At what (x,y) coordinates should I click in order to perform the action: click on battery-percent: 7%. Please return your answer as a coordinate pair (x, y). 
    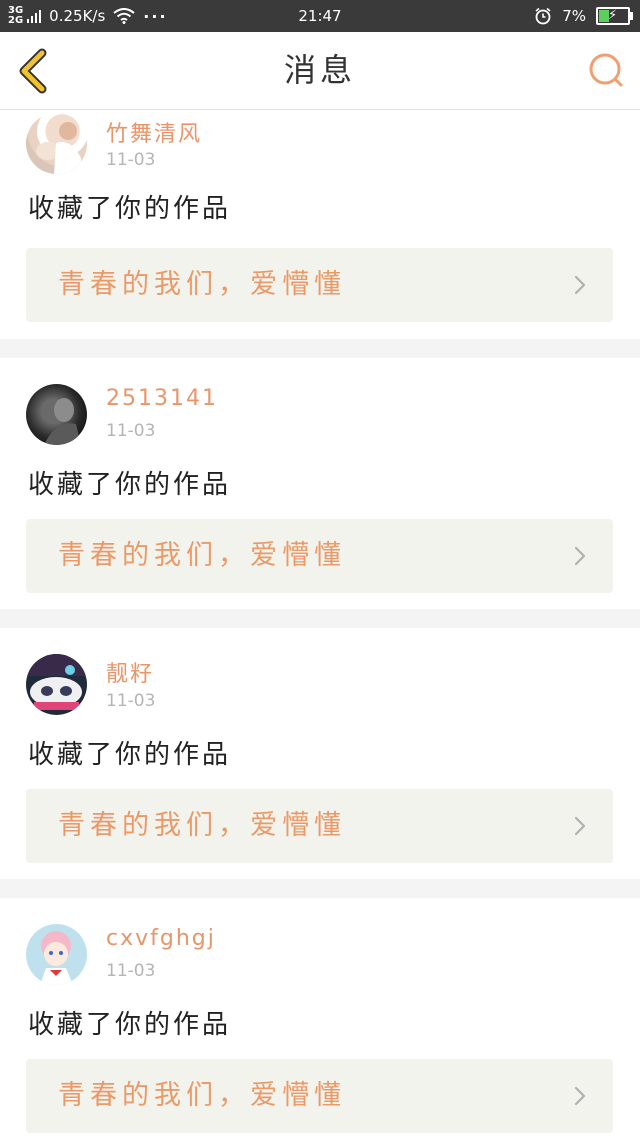
    Looking at the image, I should click on (574, 16).